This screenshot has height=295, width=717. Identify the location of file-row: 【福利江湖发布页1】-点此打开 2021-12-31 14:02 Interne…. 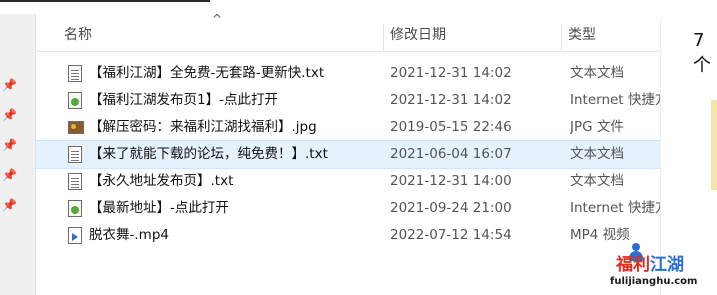
(353, 100).